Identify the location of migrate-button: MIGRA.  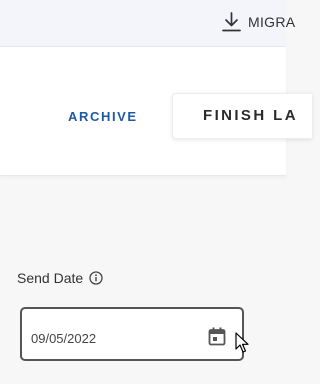
(258, 22).